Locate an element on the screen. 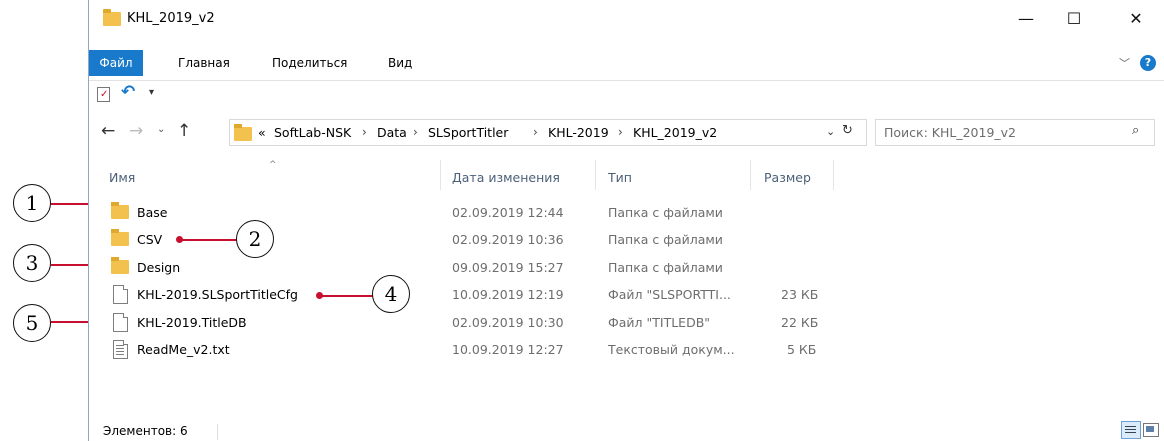 The image size is (1164, 441). large-icons-view-icon is located at coordinates (1151, 430).